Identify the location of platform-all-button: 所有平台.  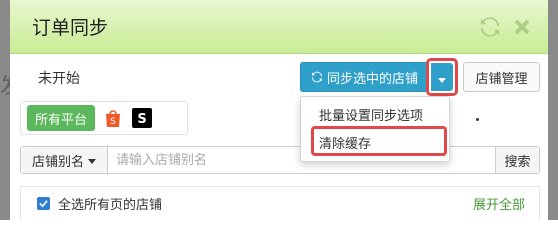
(61, 118).